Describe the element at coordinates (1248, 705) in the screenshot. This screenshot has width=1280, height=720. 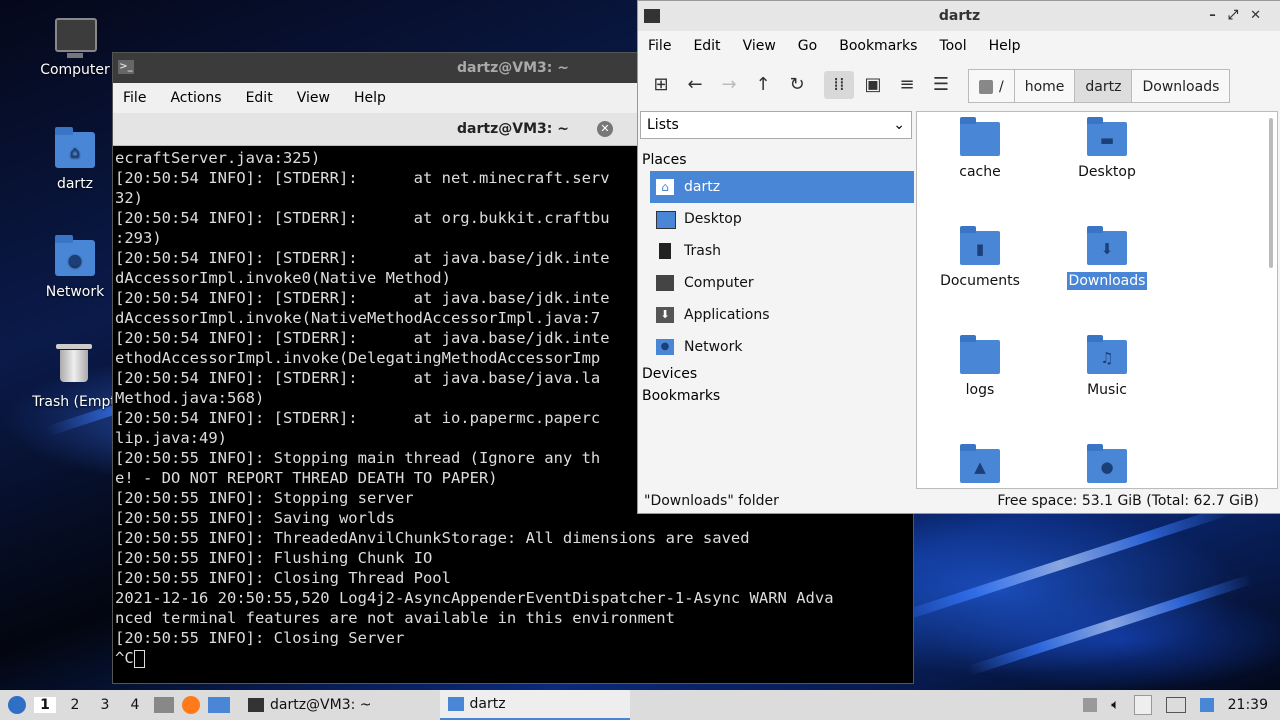
I see `clock: 21:39` at that location.